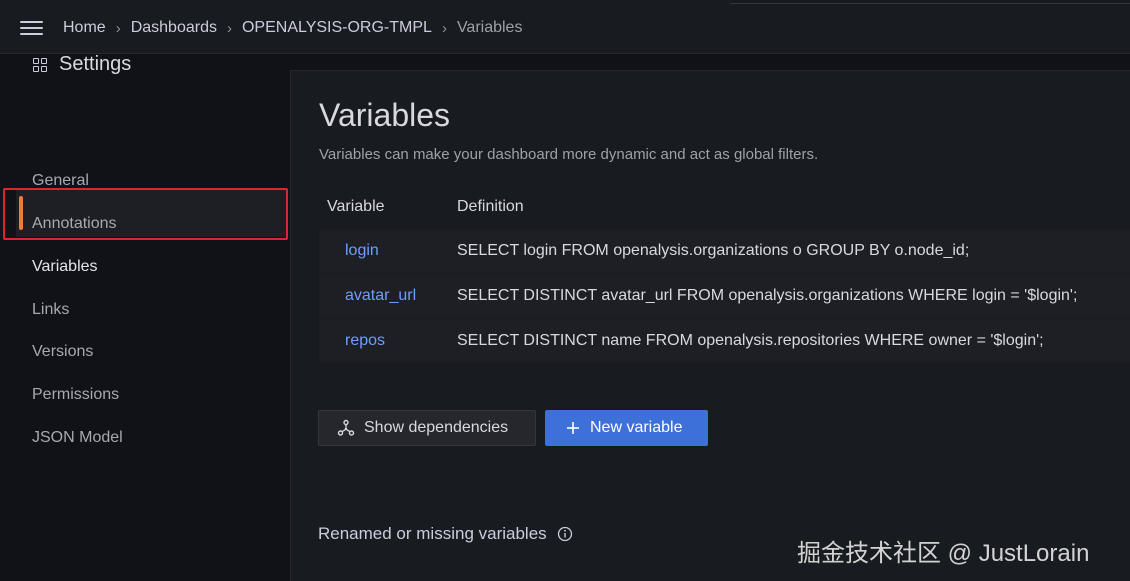 This screenshot has height=581, width=1130. I want to click on settings-title-label: Settings, so click(95, 64).